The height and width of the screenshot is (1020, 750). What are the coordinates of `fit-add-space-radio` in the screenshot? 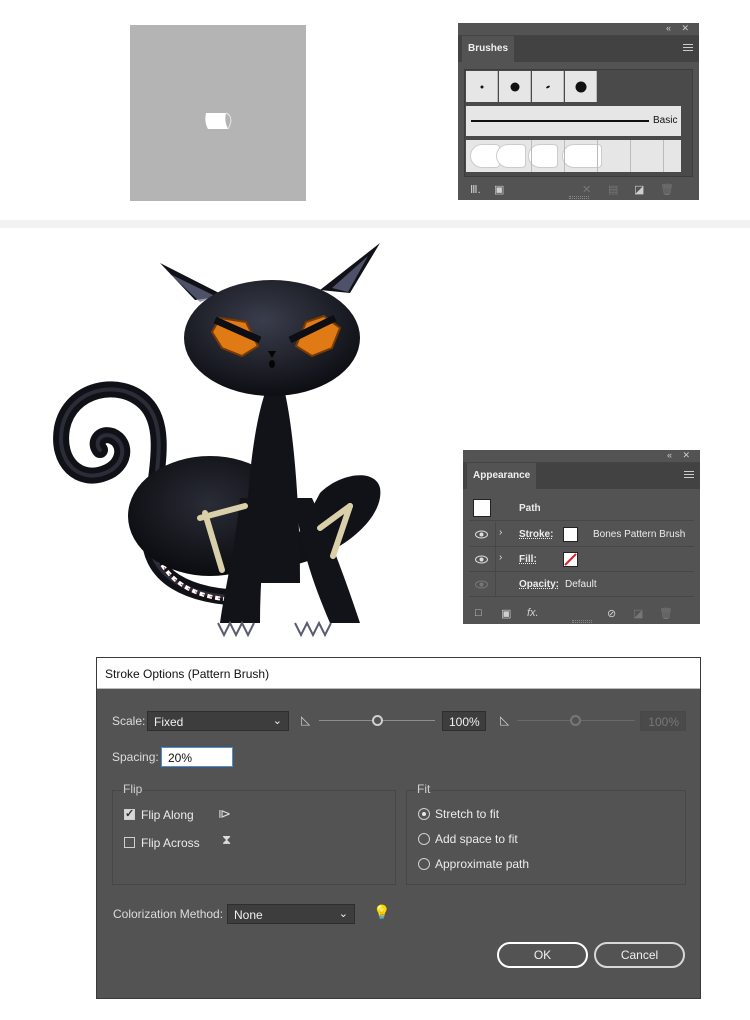 It's located at (424, 839).